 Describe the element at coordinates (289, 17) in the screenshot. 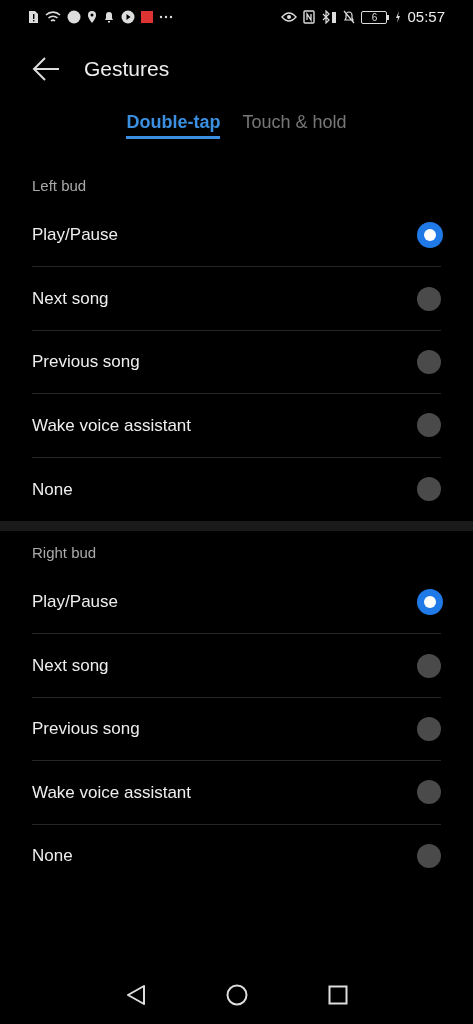

I see `eye-icon` at that location.